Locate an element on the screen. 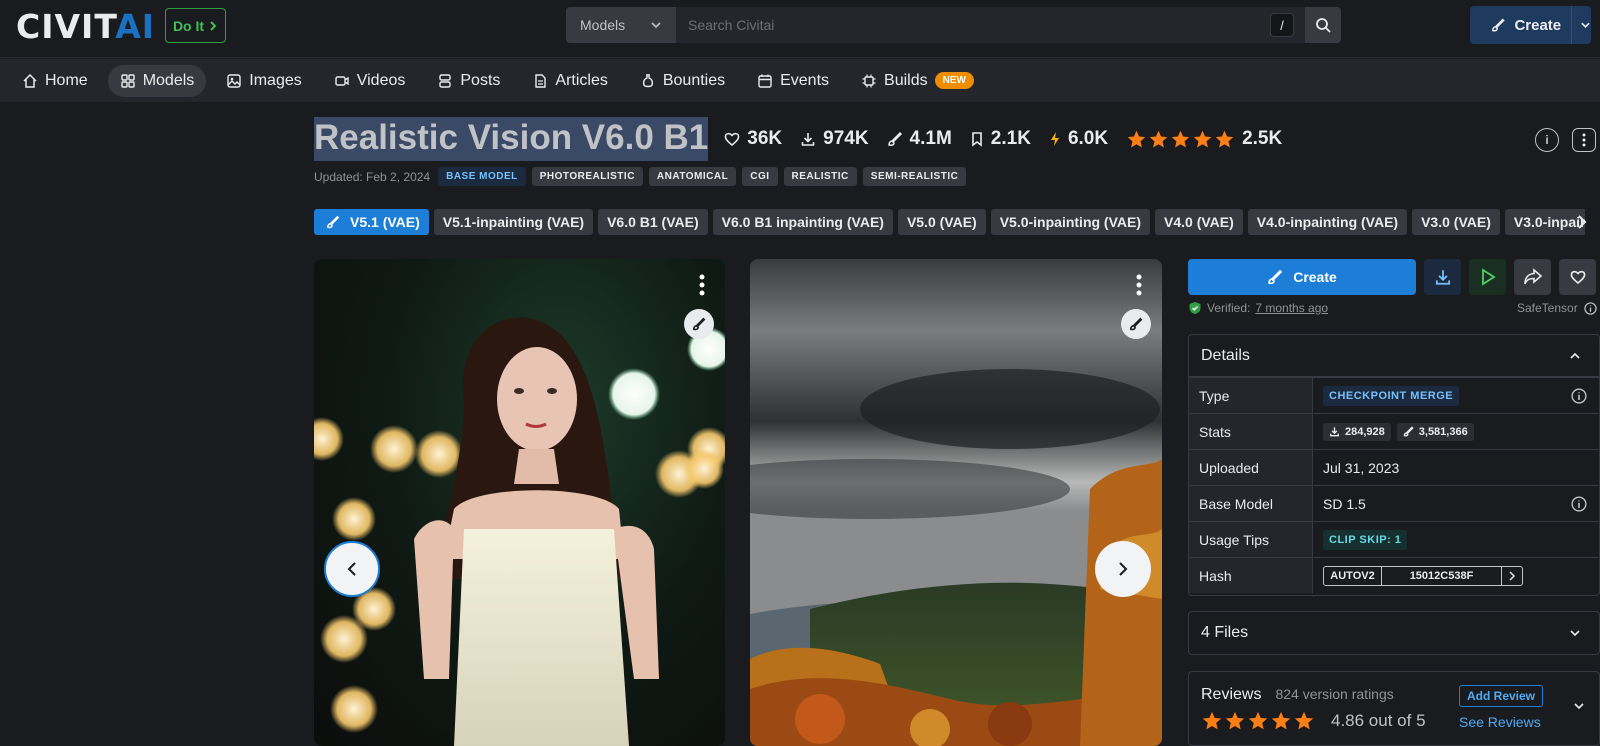 The width and height of the screenshot is (1600, 746). add-review-button: Add Review is located at coordinates (1501, 696).